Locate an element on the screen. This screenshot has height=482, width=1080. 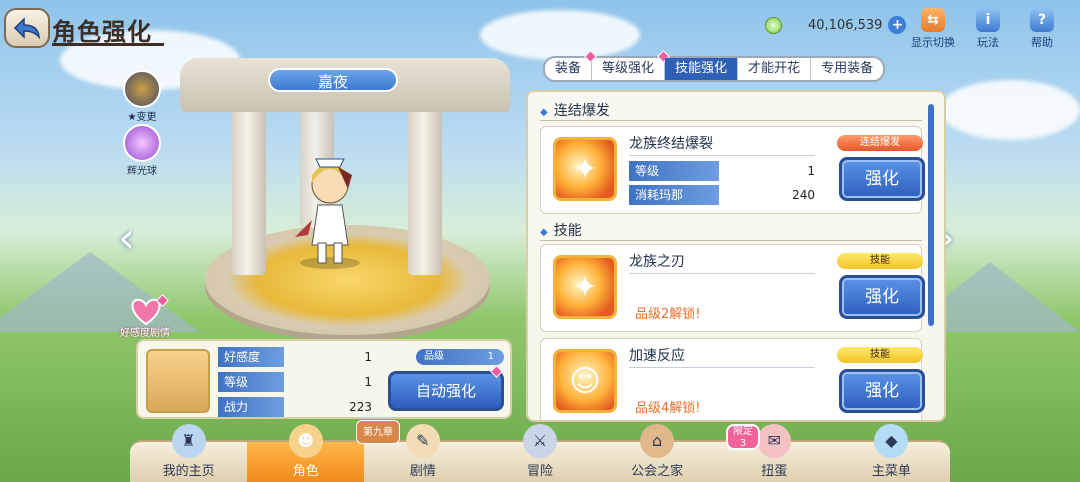
title-underline is located at coordinates (108, 44).